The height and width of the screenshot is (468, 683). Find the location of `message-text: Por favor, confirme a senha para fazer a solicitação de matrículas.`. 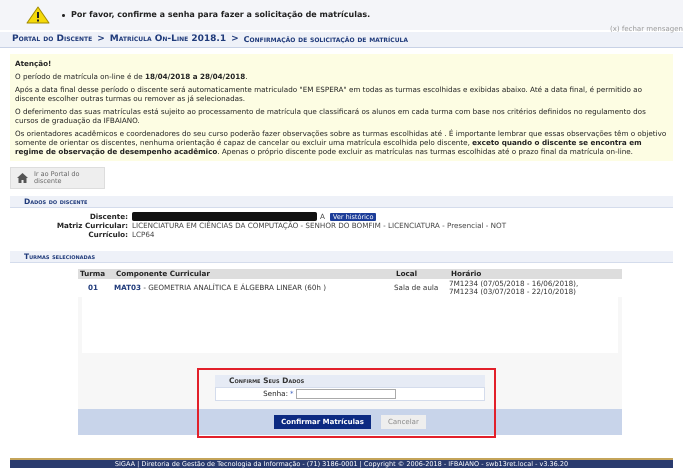

message-text: Por favor, confirme a senha para fazer a solicitação de matrículas. is located at coordinates (220, 15).